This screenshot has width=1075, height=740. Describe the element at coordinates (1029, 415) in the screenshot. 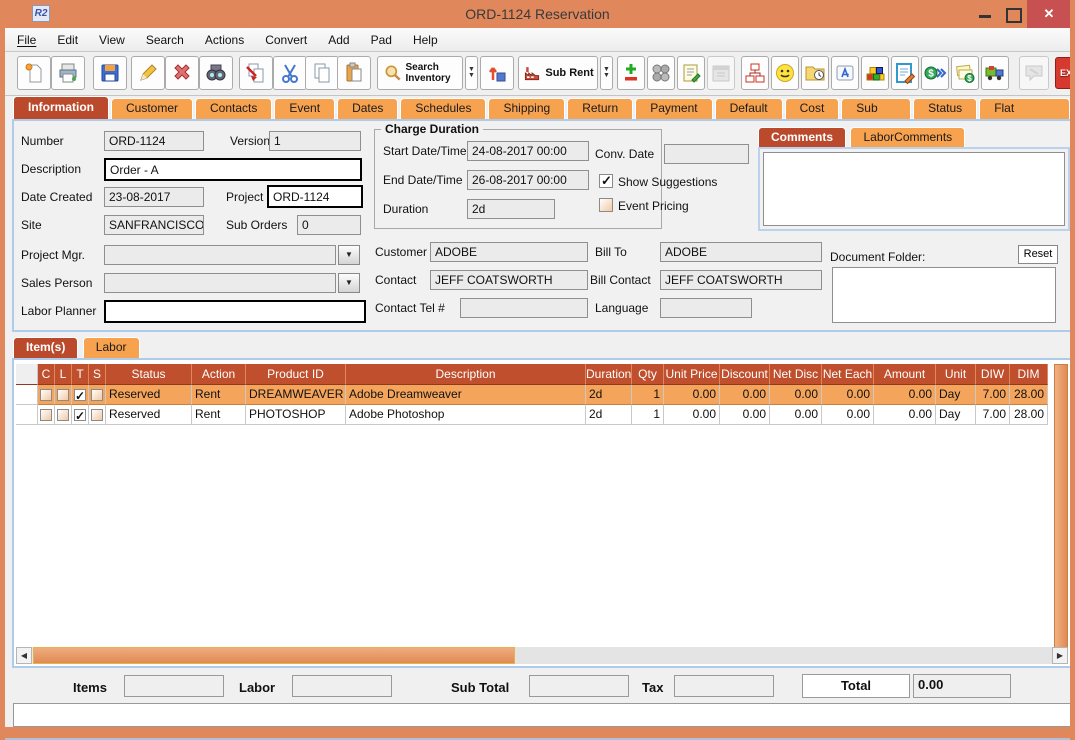

I see `table-cell: 28.00` at that location.